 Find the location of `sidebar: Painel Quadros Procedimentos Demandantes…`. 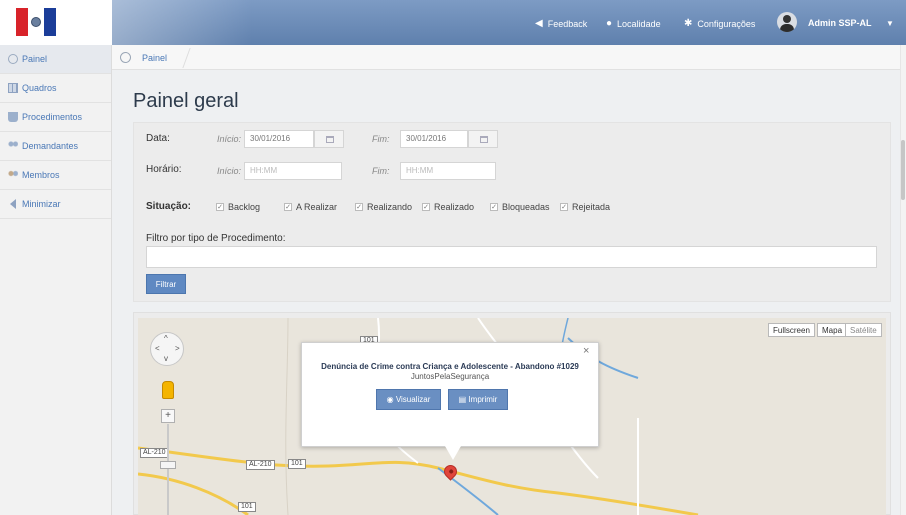

sidebar: Painel Quadros Procedimentos Demandantes… is located at coordinates (56, 280).